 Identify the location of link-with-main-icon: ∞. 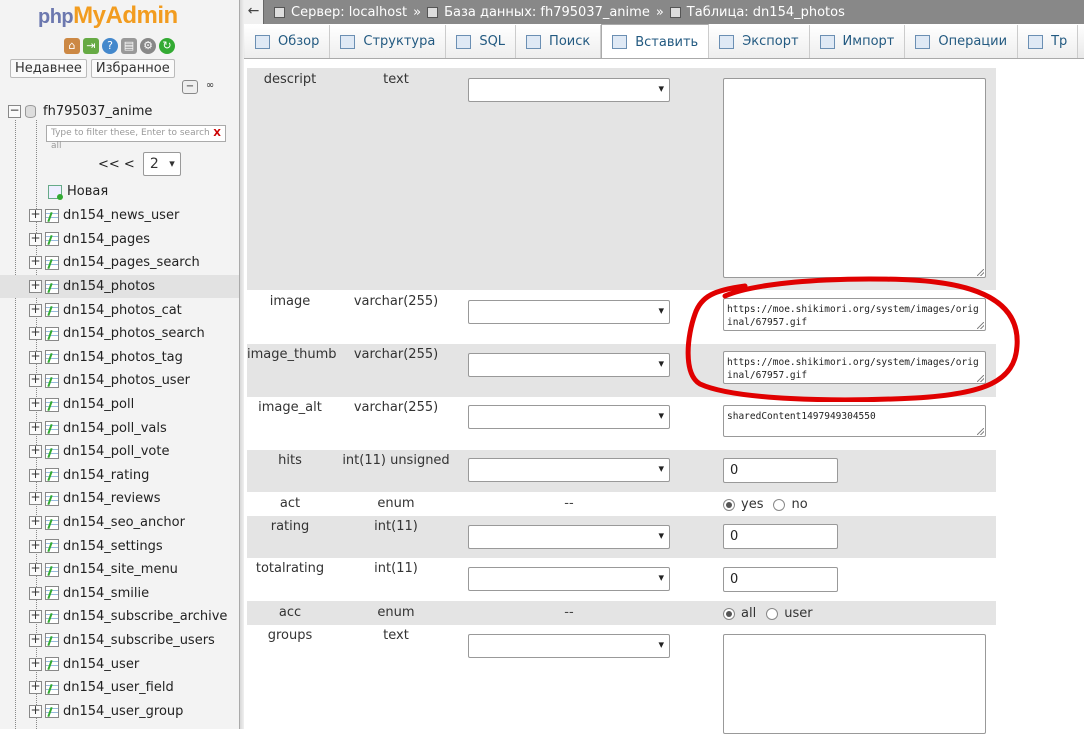
(210, 87).